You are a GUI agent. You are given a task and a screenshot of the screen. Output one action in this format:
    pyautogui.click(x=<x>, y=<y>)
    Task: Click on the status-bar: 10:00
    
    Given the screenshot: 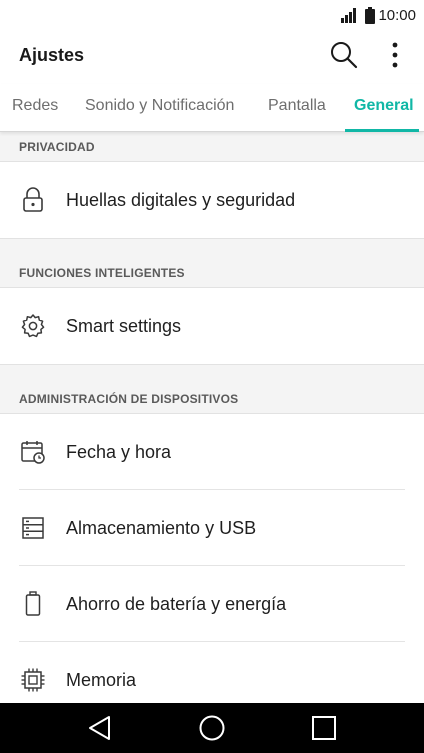 What is the action you would take?
    pyautogui.click(x=212, y=15)
    